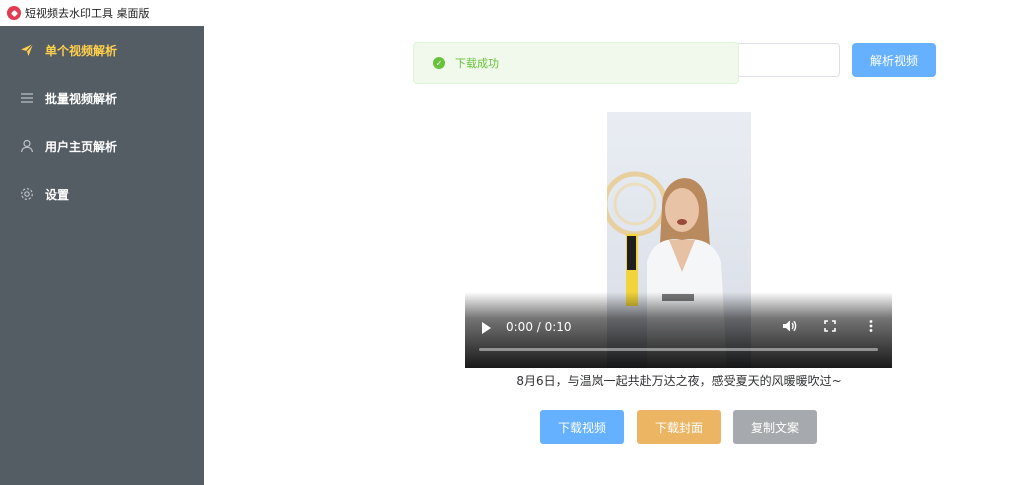  I want to click on sidebar-item-settings: 设置, so click(102, 194).